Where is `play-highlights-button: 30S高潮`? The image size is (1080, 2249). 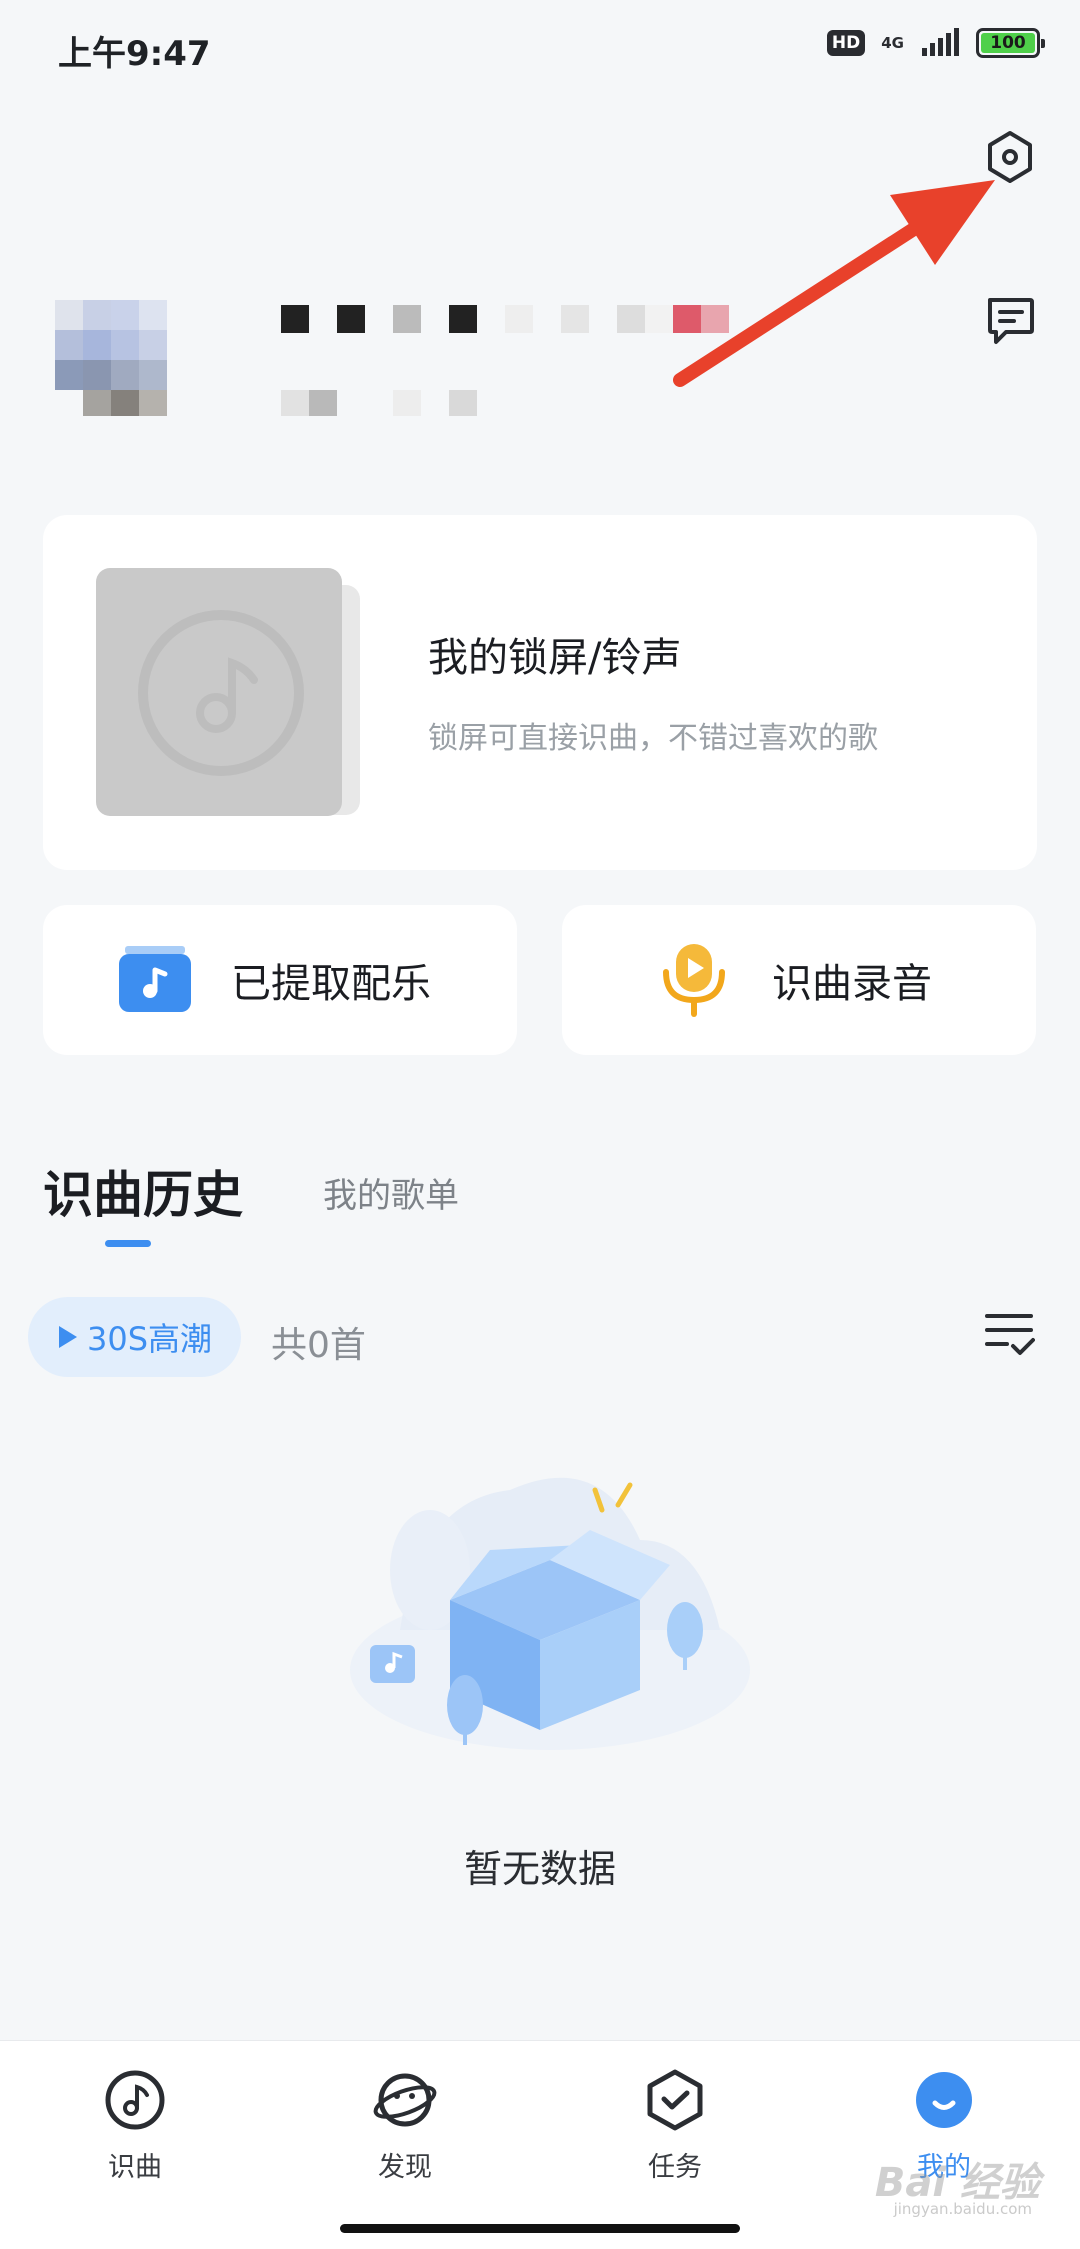 play-highlights-button: 30S高潮 is located at coordinates (134, 1337).